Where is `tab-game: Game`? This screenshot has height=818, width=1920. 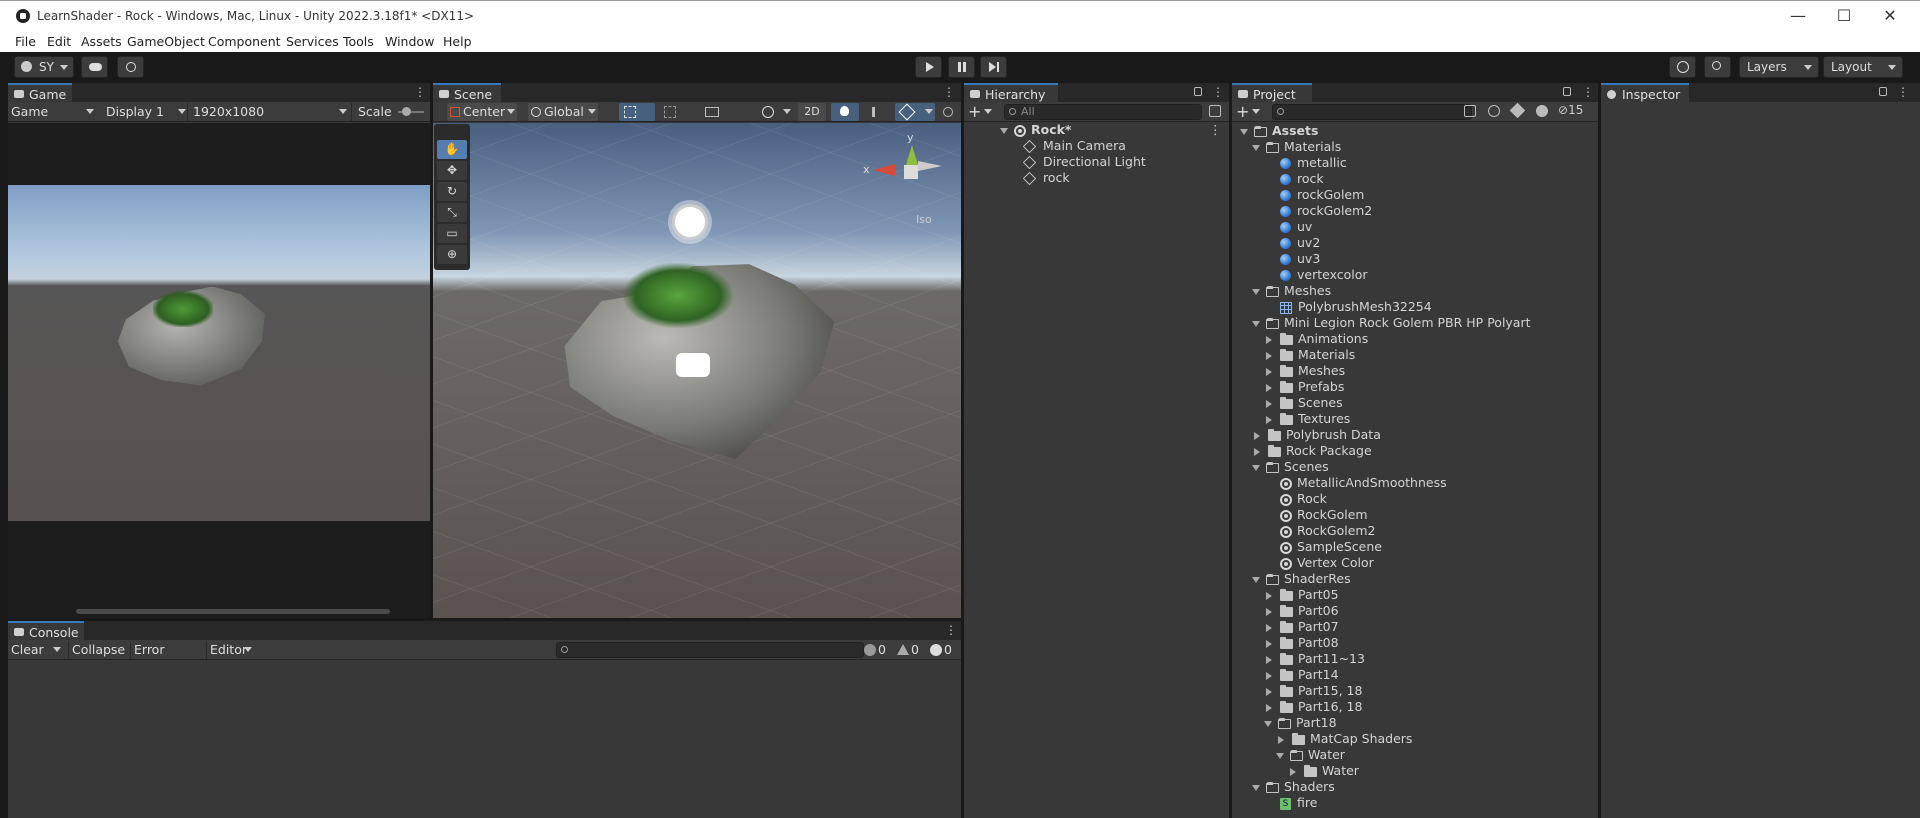
tab-game: Game is located at coordinates (40, 92).